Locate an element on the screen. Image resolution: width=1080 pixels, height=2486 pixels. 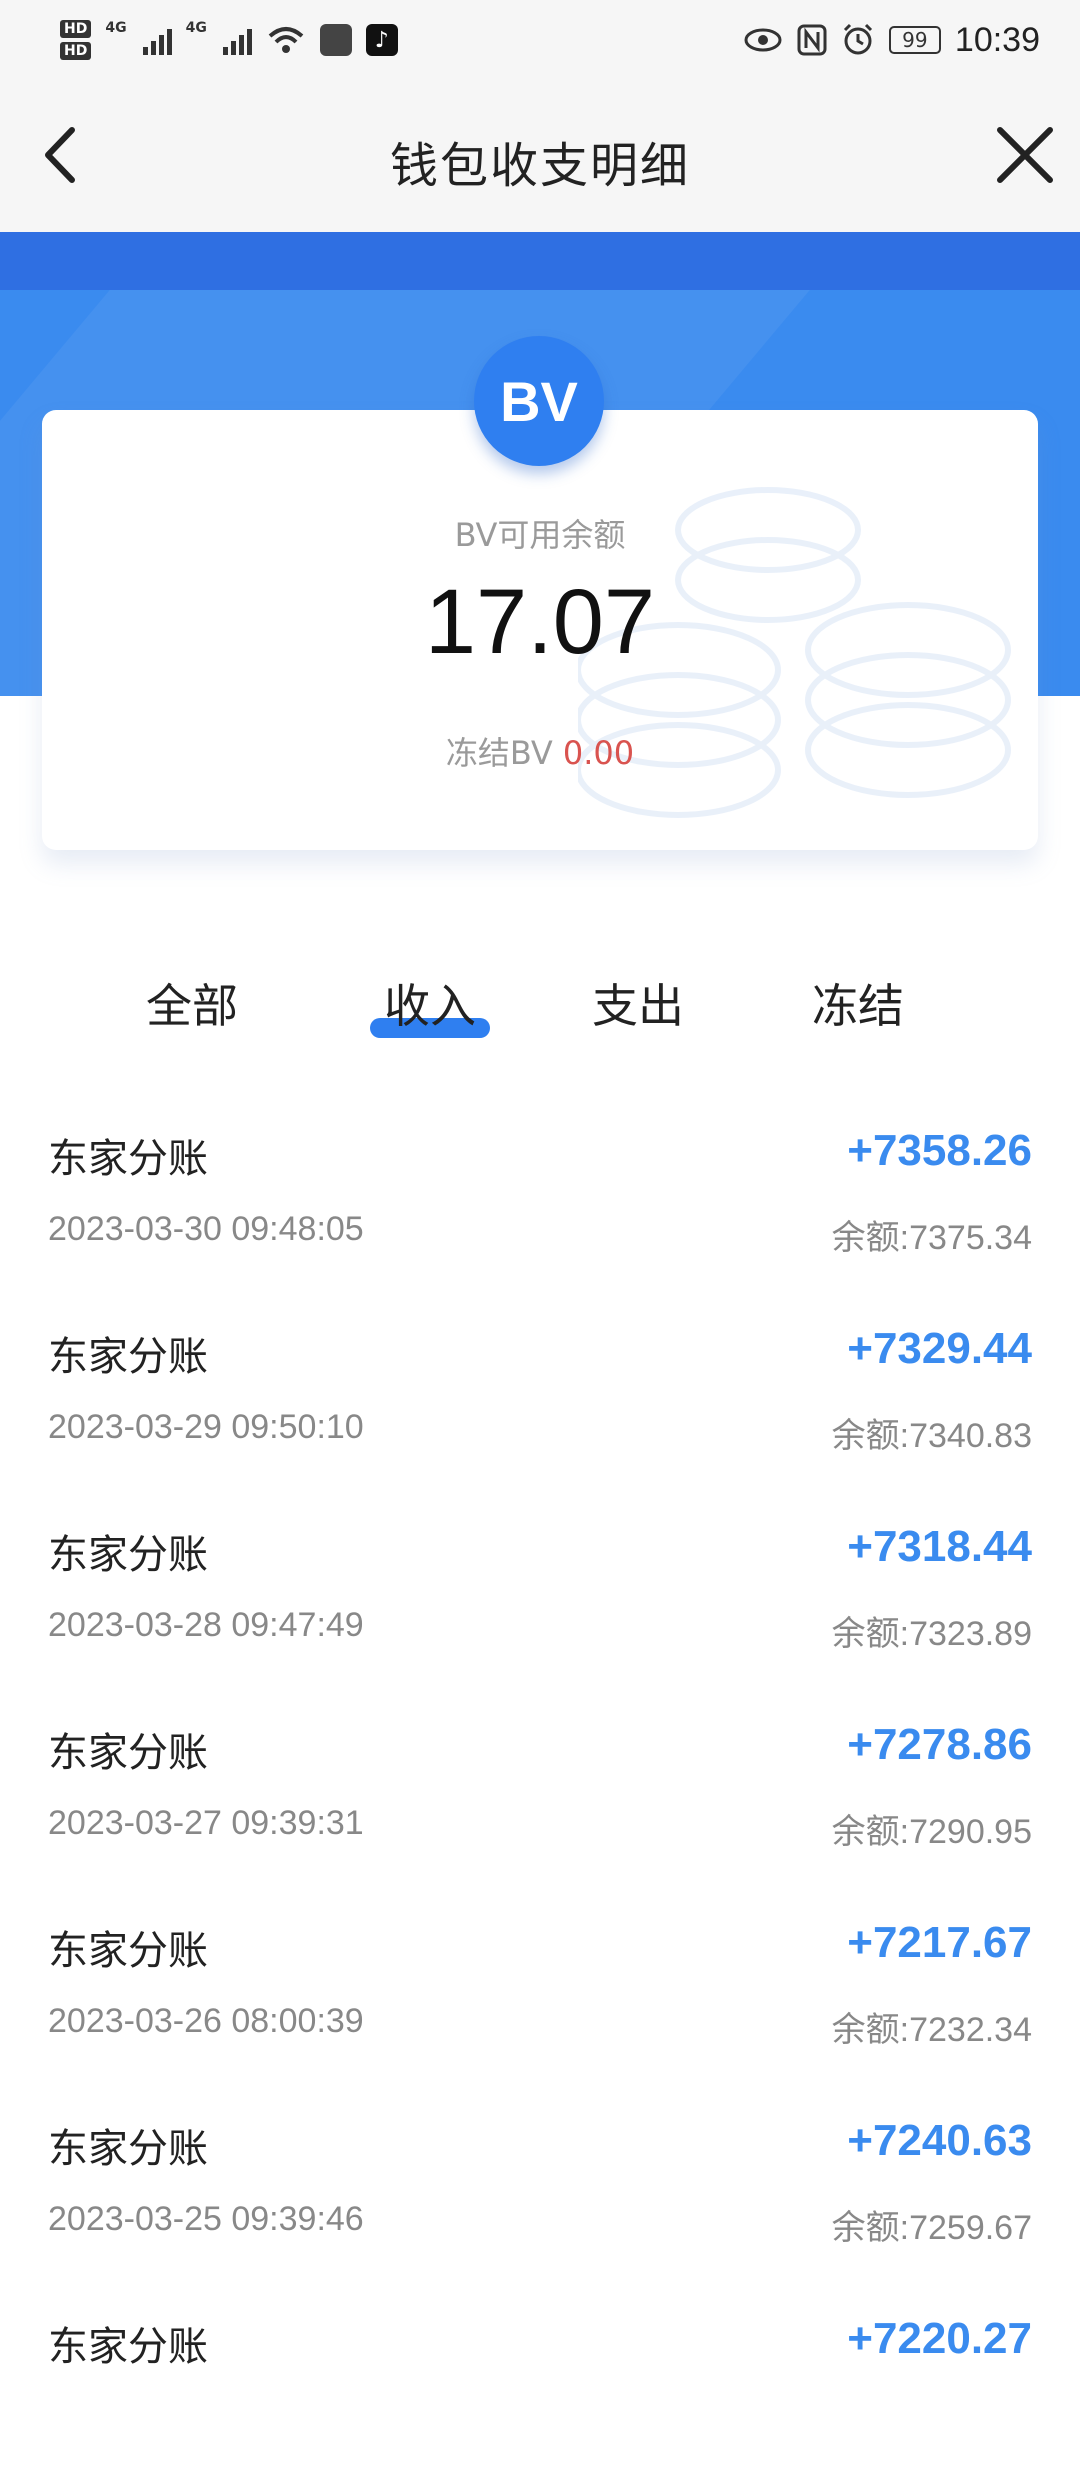
tx-balance: 余额:7375.34 is located at coordinates (931, 1238).